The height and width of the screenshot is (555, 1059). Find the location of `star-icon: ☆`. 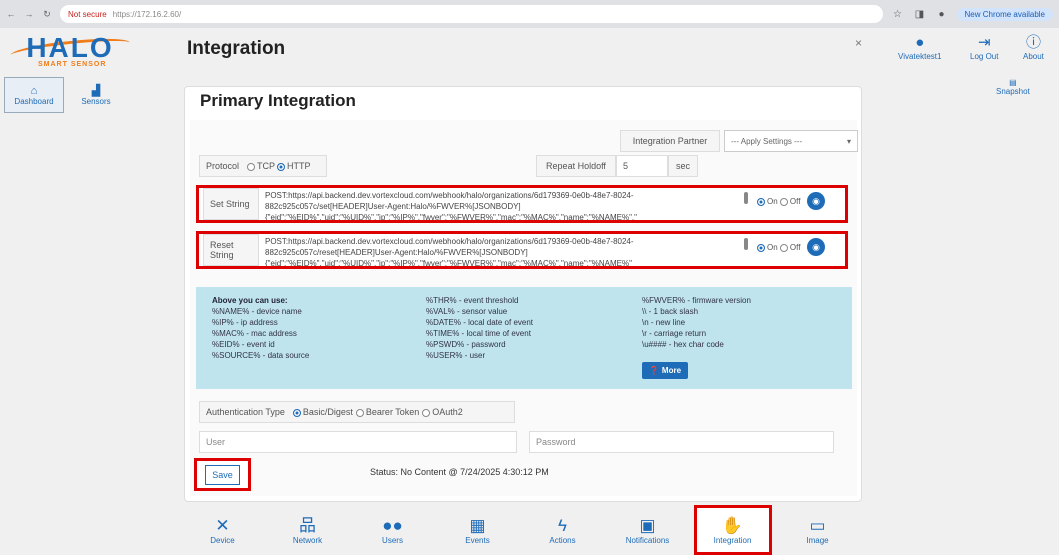

star-icon: ☆ is located at coordinates (898, 14).